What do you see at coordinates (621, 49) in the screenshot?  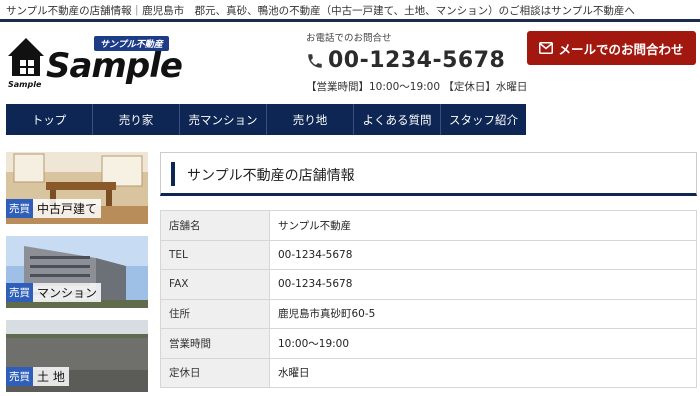 I see `mail-button-label: メールでのお問合わせ` at bounding box center [621, 49].